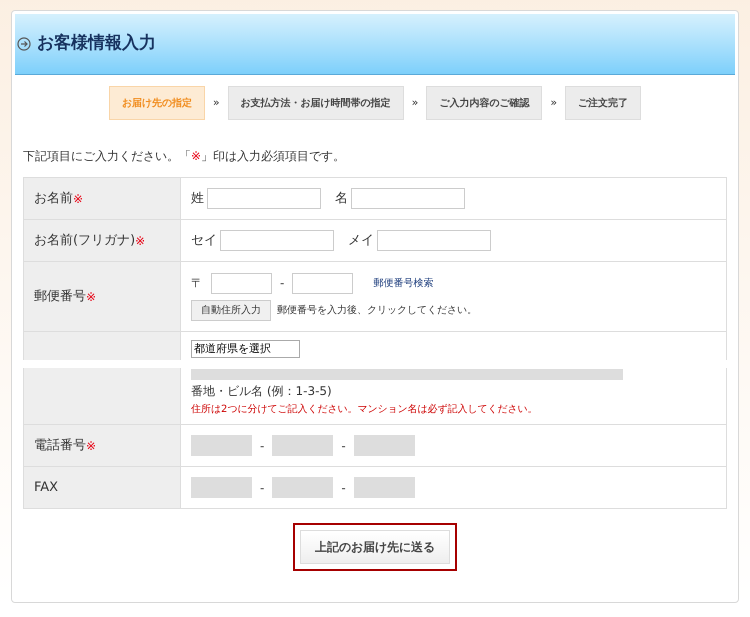  Describe the element at coordinates (407, 374) in the screenshot. I see `address-input` at that location.